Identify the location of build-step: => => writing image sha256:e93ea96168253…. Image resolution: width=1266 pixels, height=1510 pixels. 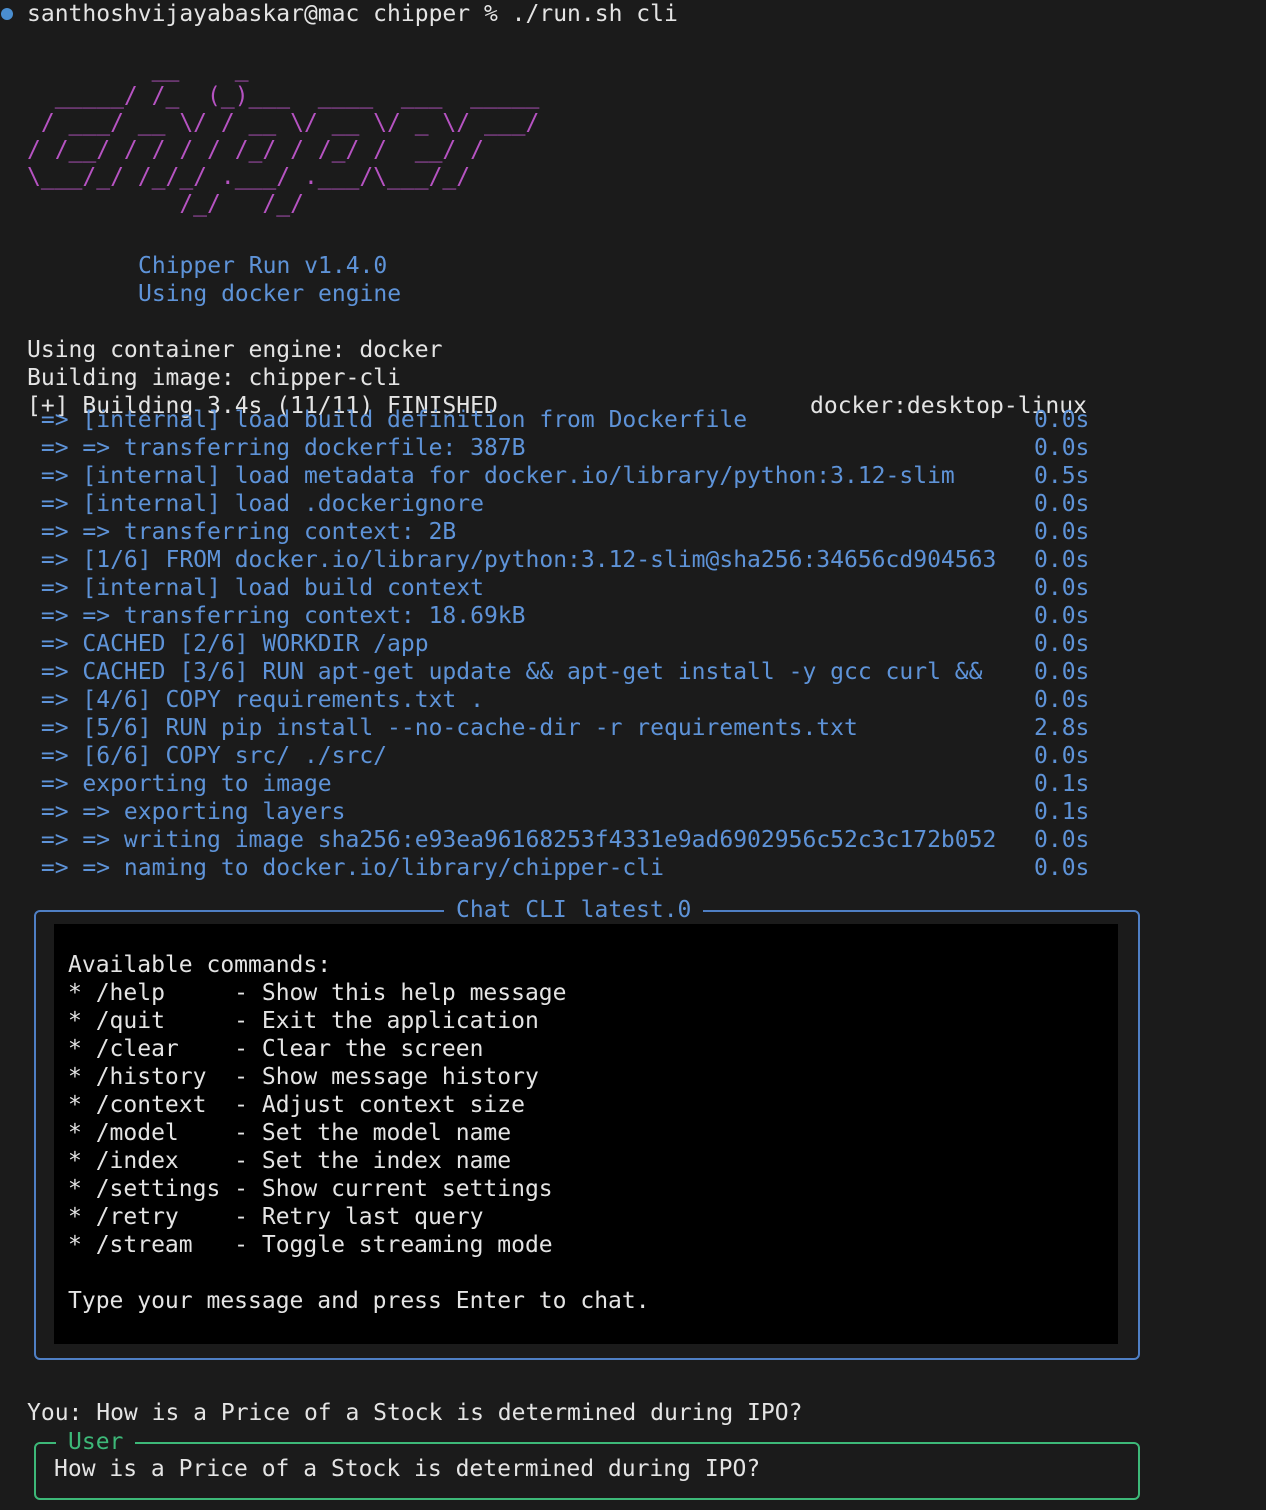
(512, 840).